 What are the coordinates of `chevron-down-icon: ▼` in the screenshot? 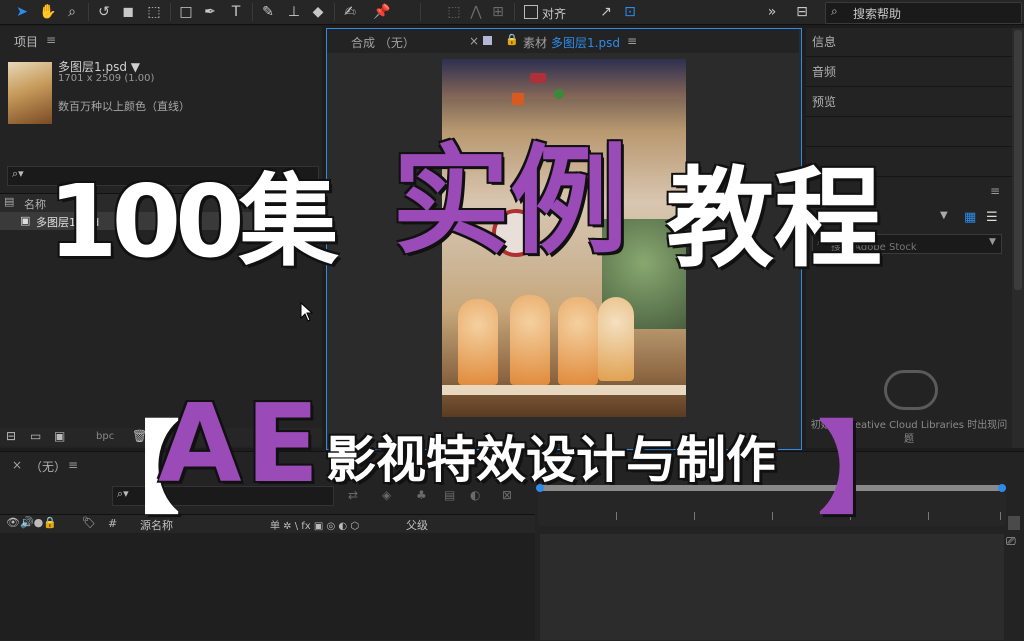 It's located at (992, 242).